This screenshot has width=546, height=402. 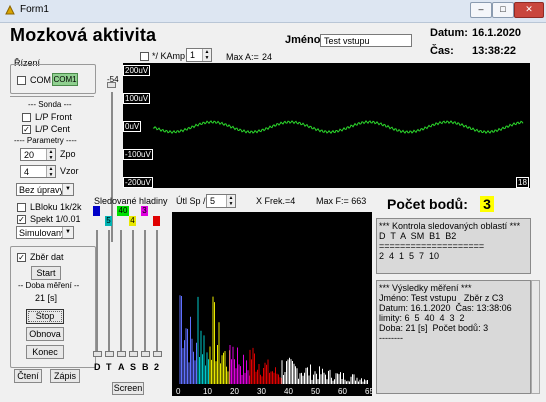 I want to click on zber-dat-label: Zběr dat, so click(x=47, y=257).